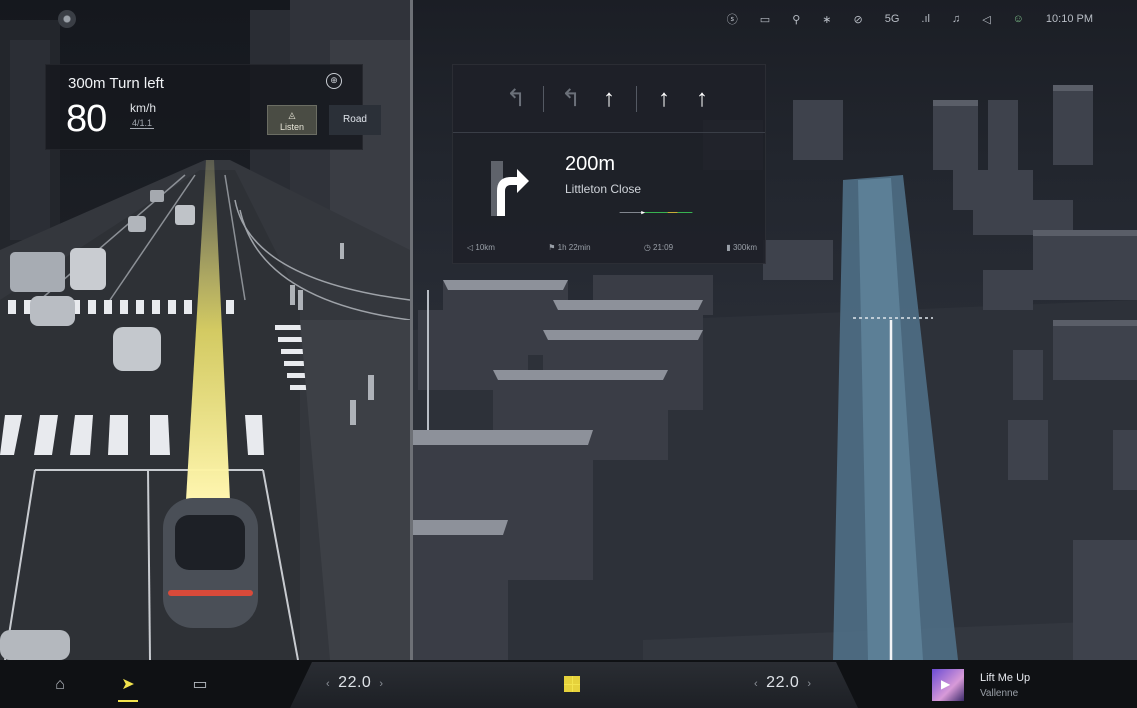  What do you see at coordinates (956, 19) in the screenshot?
I see `bell-icon: ♫` at bounding box center [956, 19].